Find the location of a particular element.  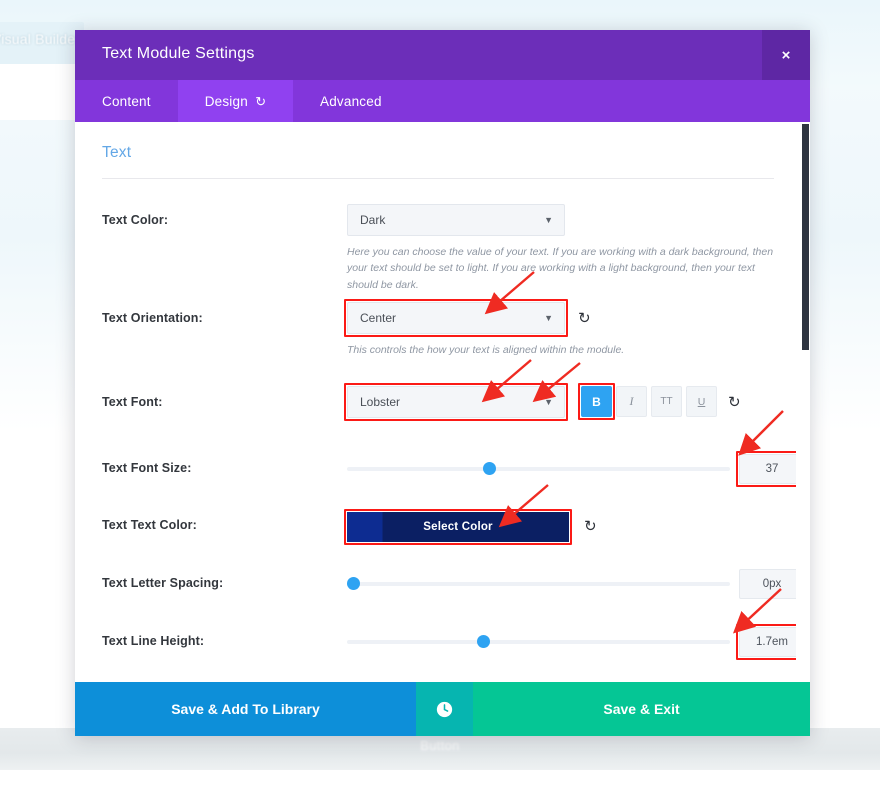

scrollbar-thumb is located at coordinates (805, 237).